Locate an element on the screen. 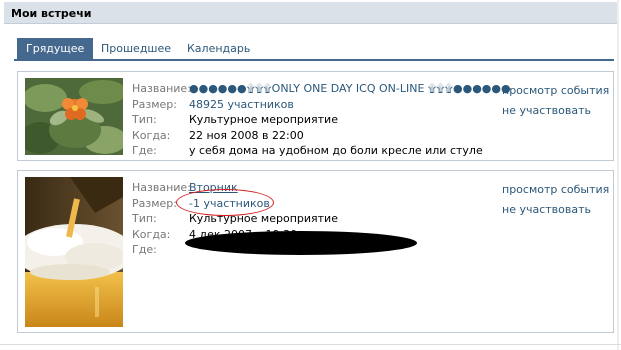 The height and width of the screenshot is (350, 621). right-edge is located at coordinates (618, 175).